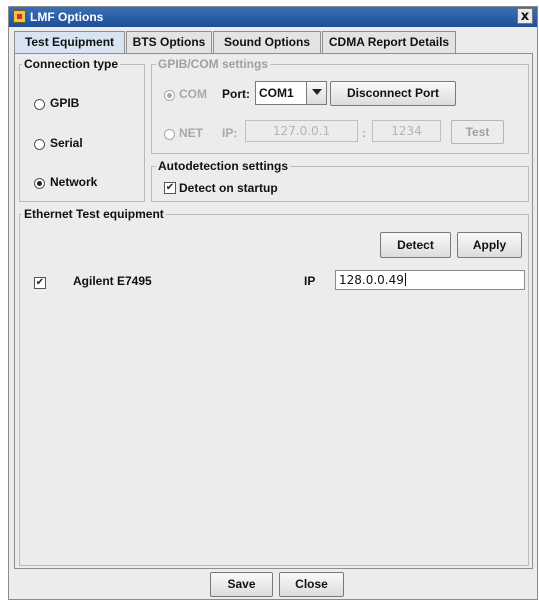 Image resolution: width=539 pixels, height=602 pixels. I want to click on serial-radio, so click(39, 144).